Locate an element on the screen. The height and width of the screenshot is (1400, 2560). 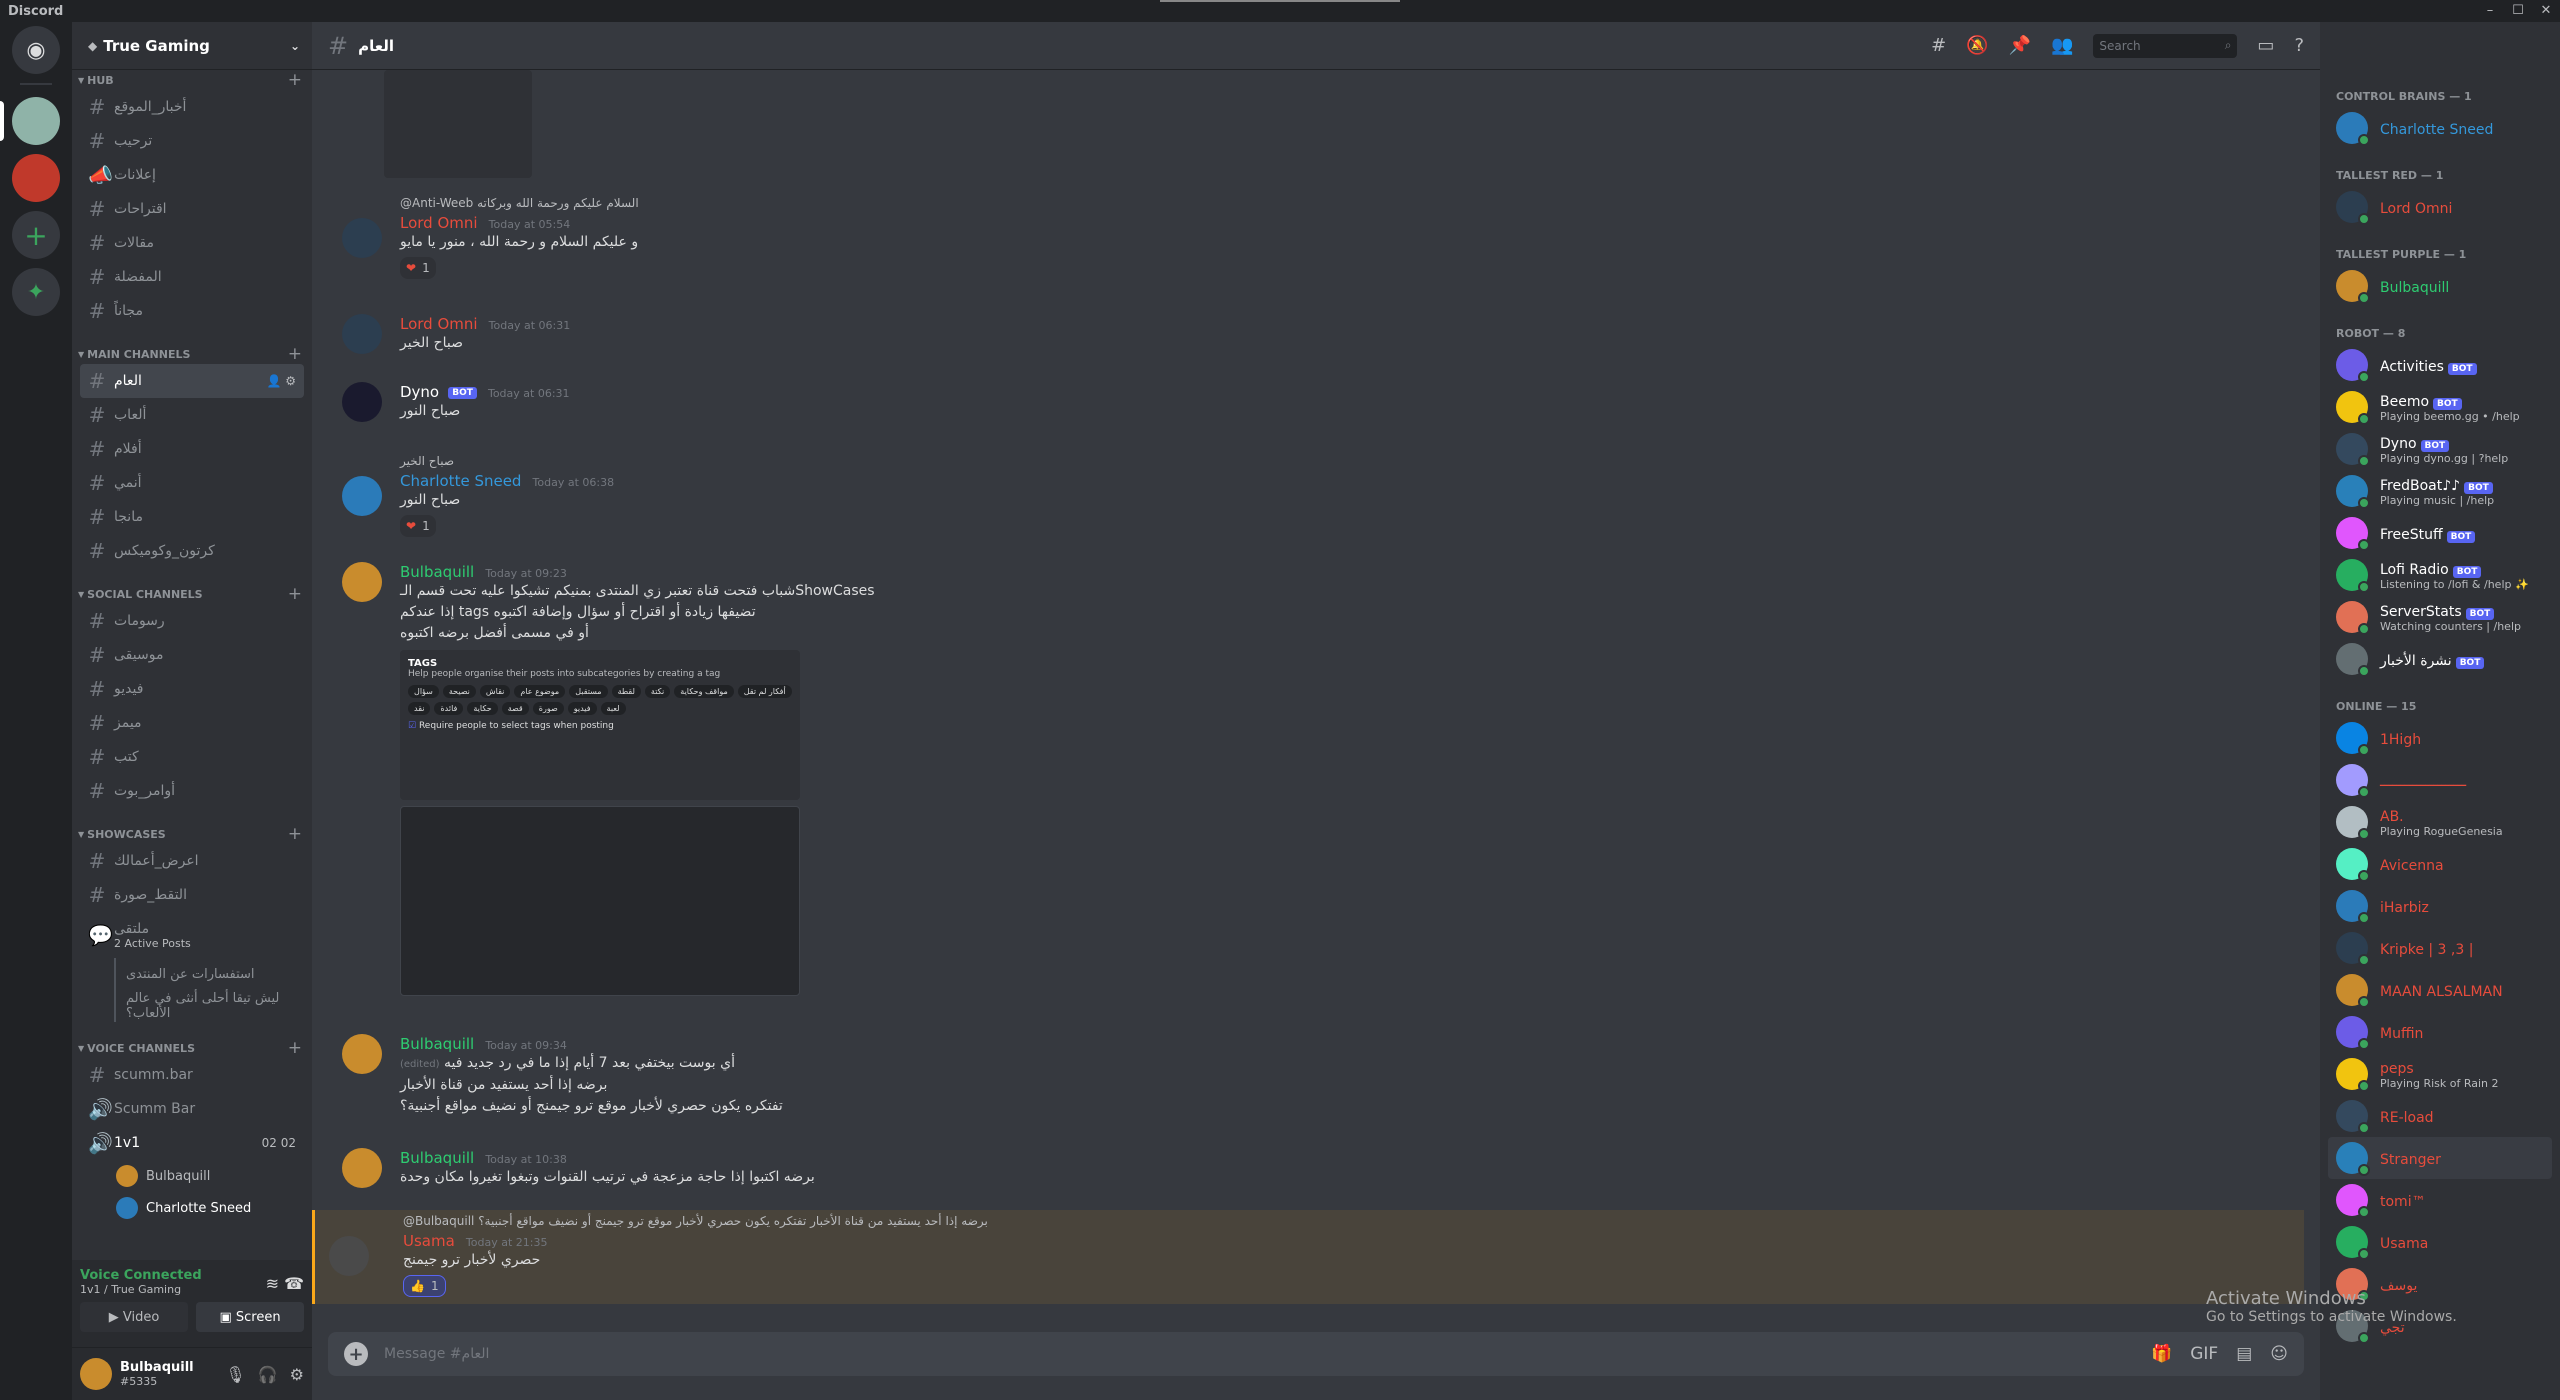
threads-icon: # is located at coordinates (1938, 45).